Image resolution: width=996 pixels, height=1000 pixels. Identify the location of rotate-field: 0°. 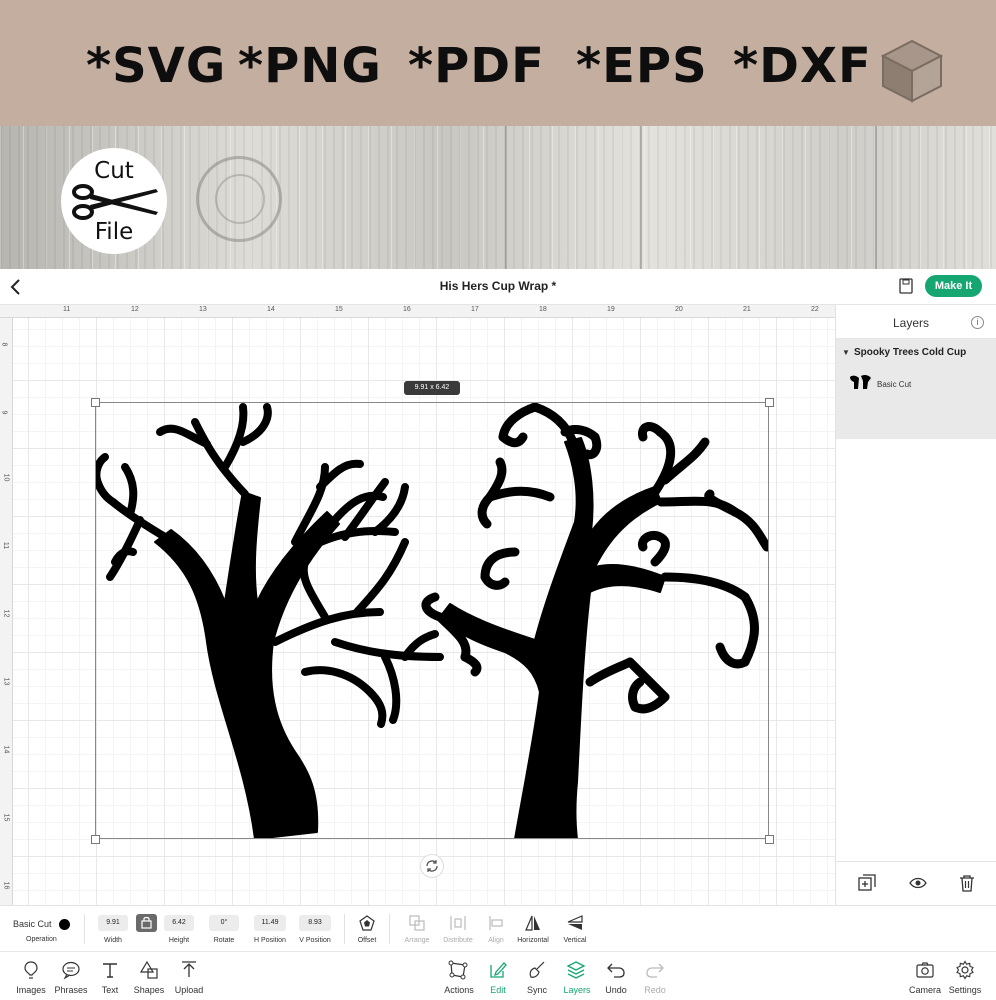
(224, 923).